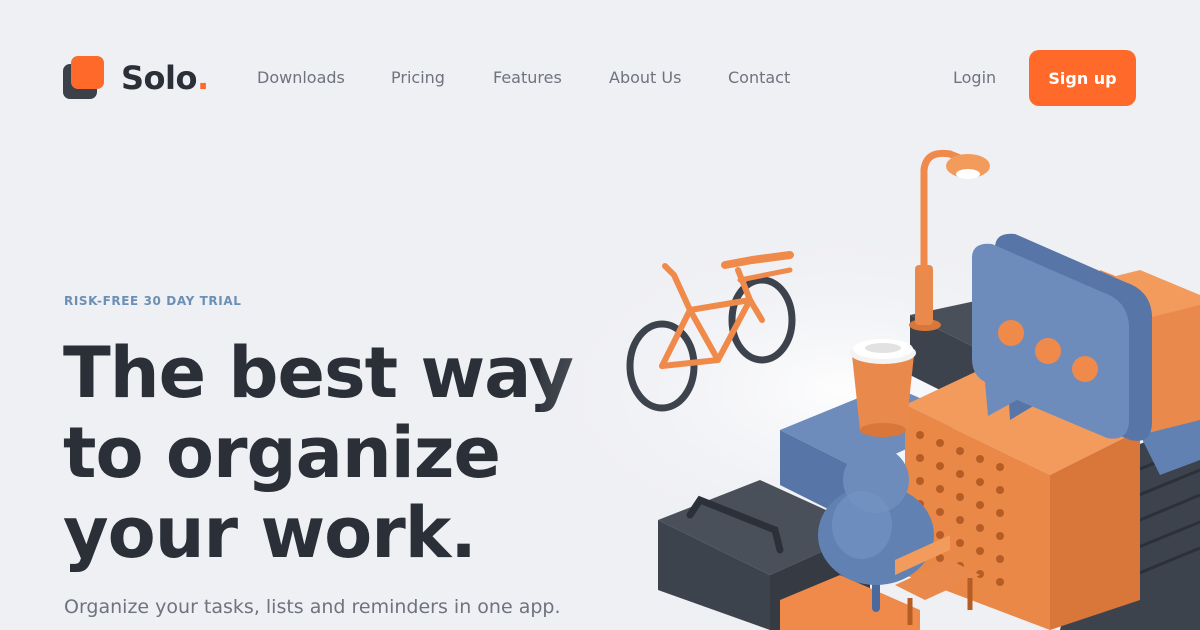  Describe the element at coordinates (759, 78) in the screenshot. I see `nav-link-contact: Contact` at that location.